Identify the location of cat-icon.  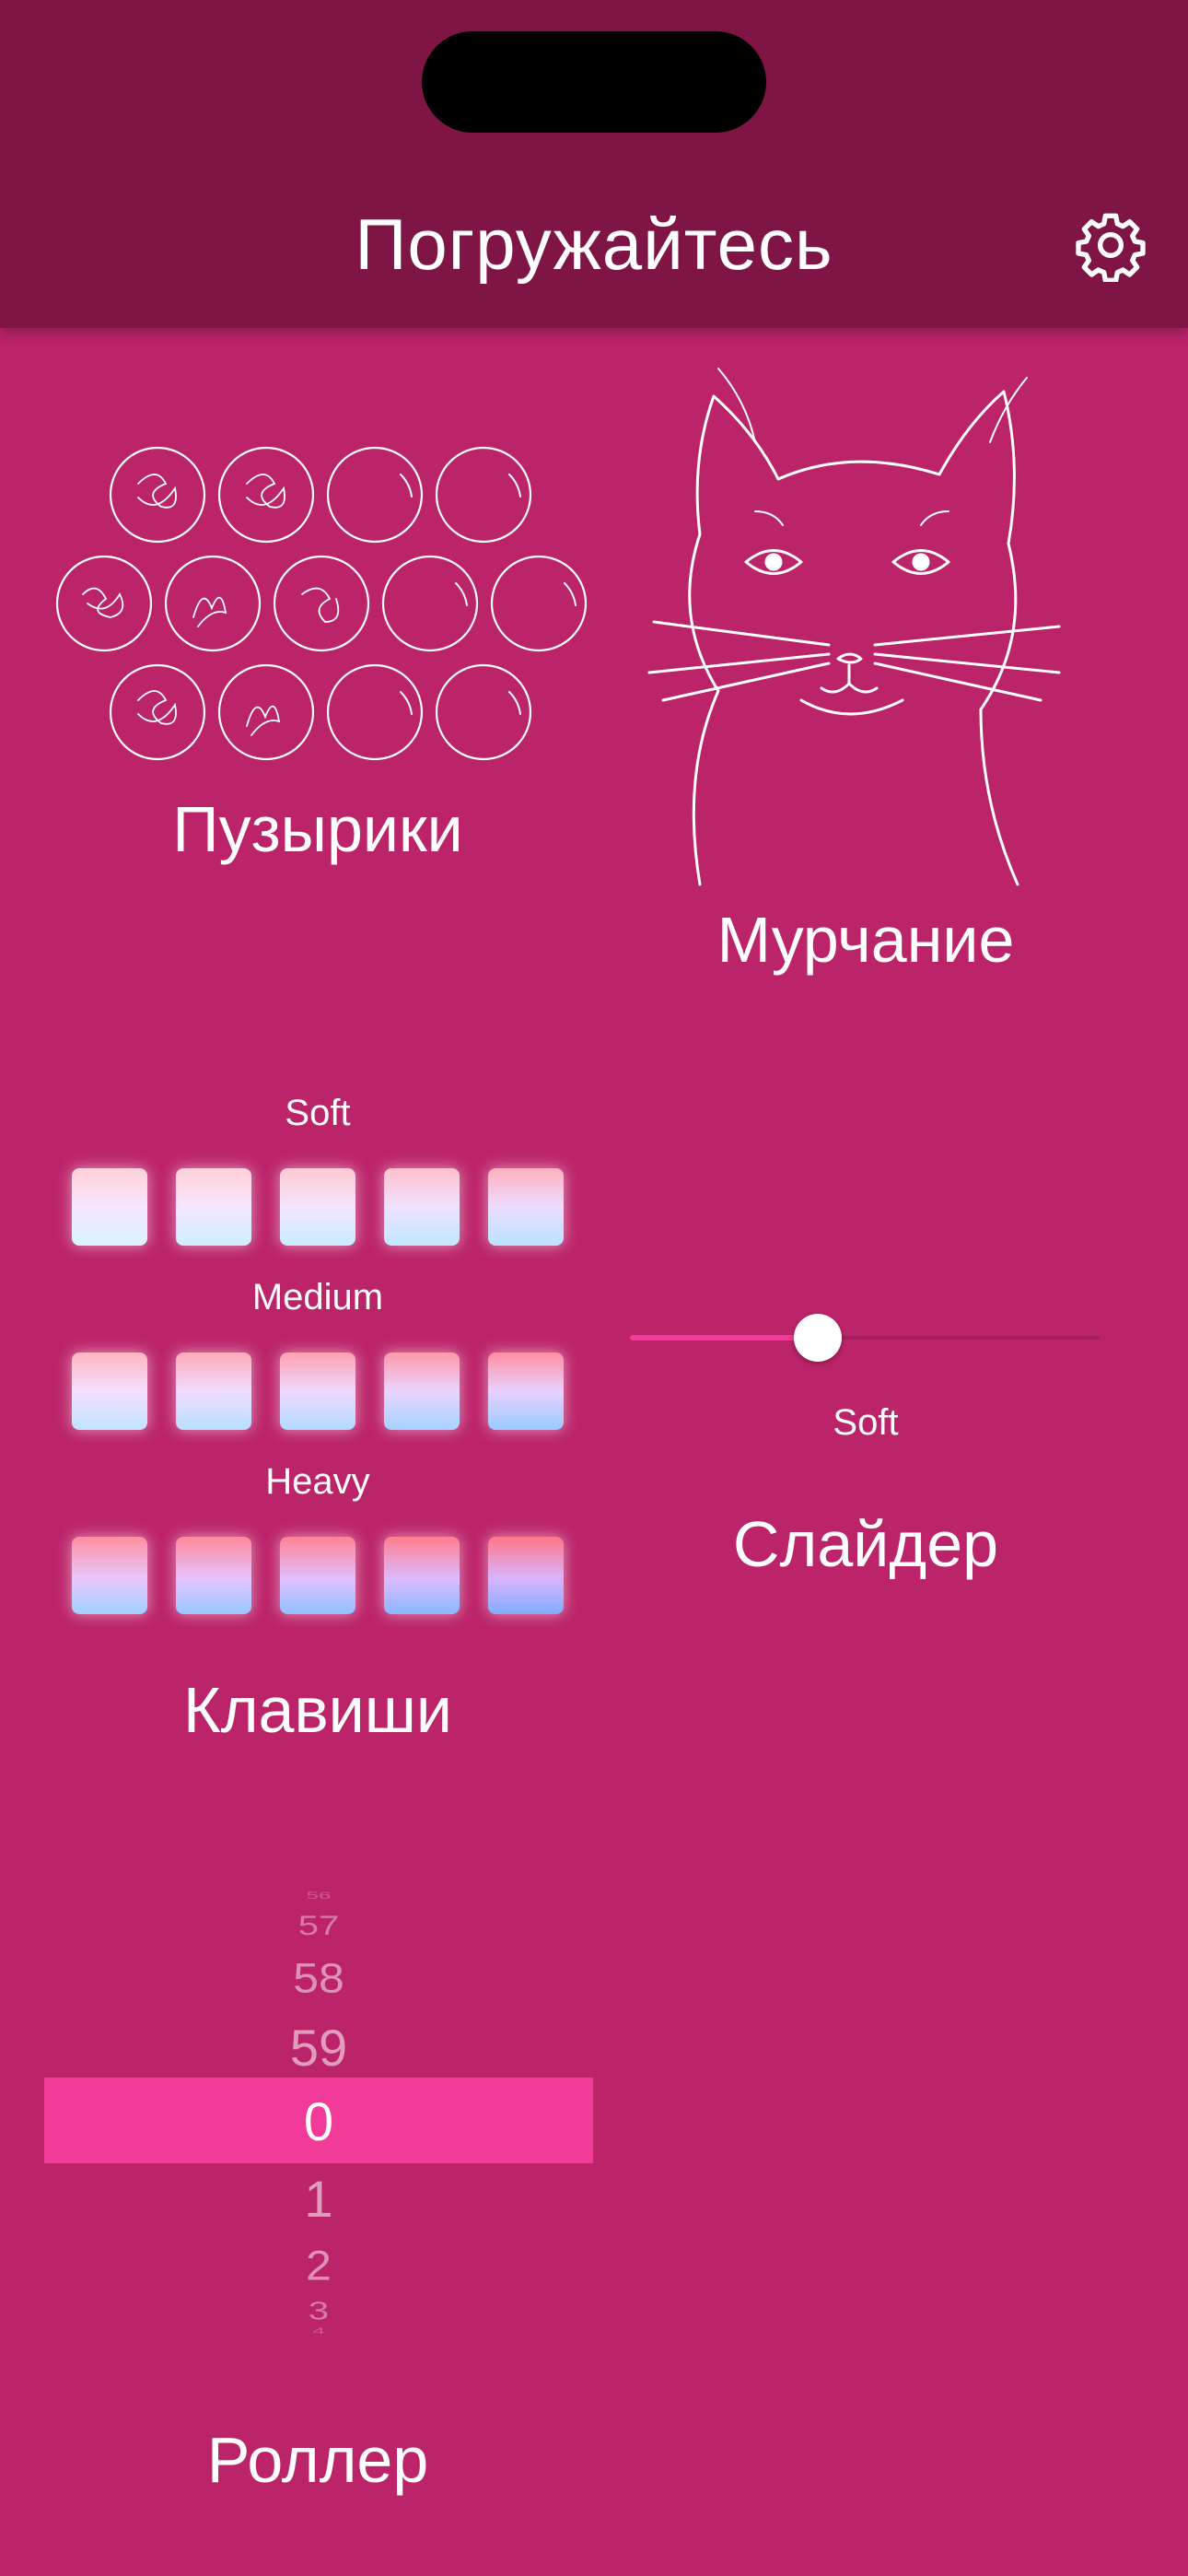
(854, 627).